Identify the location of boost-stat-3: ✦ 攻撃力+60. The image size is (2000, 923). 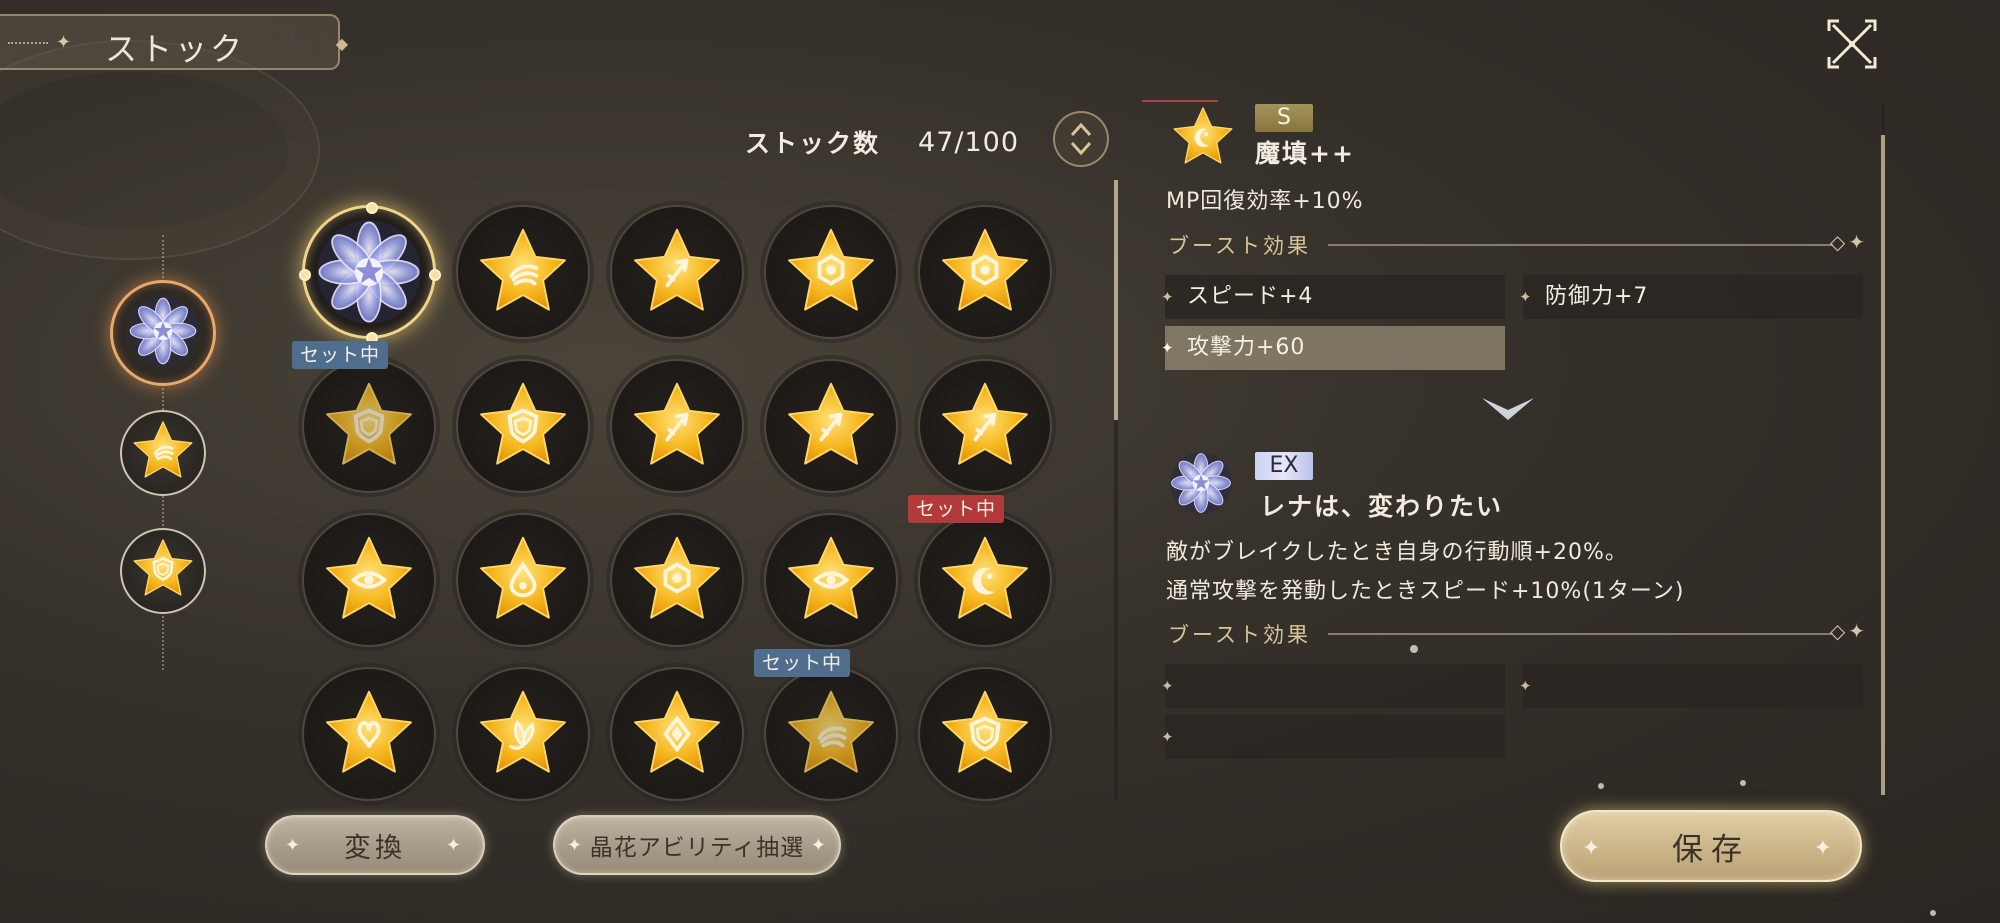
(1333, 348).